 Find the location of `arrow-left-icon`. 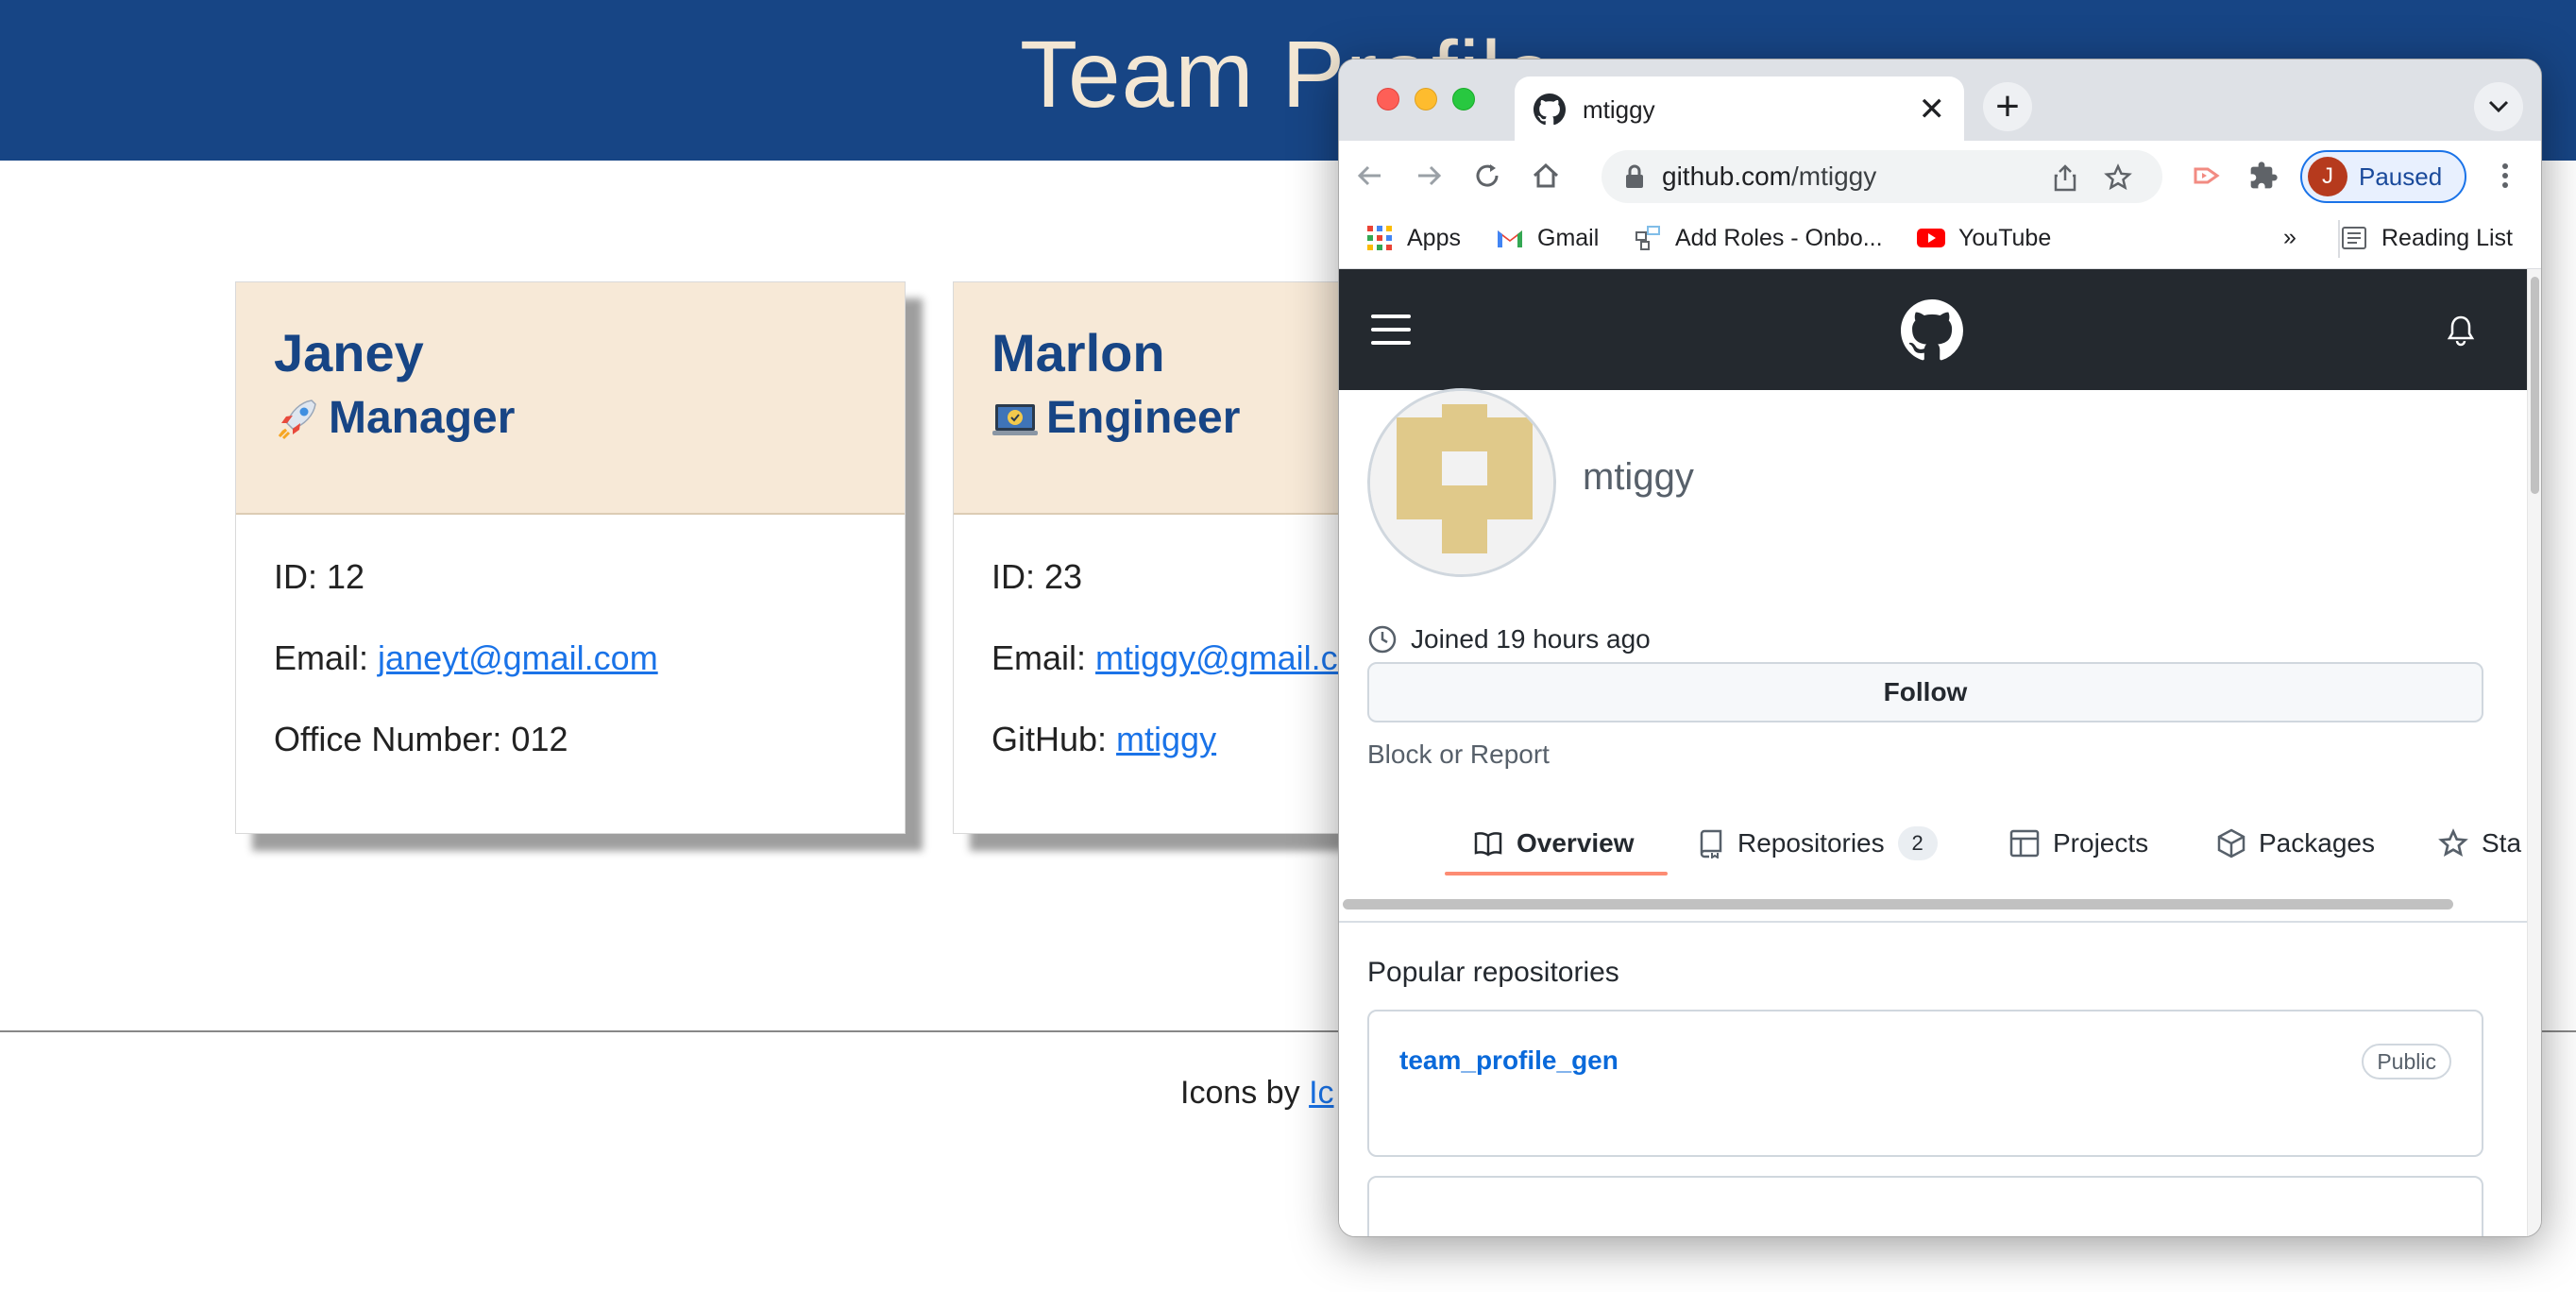

arrow-left-icon is located at coordinates (1369, 175).